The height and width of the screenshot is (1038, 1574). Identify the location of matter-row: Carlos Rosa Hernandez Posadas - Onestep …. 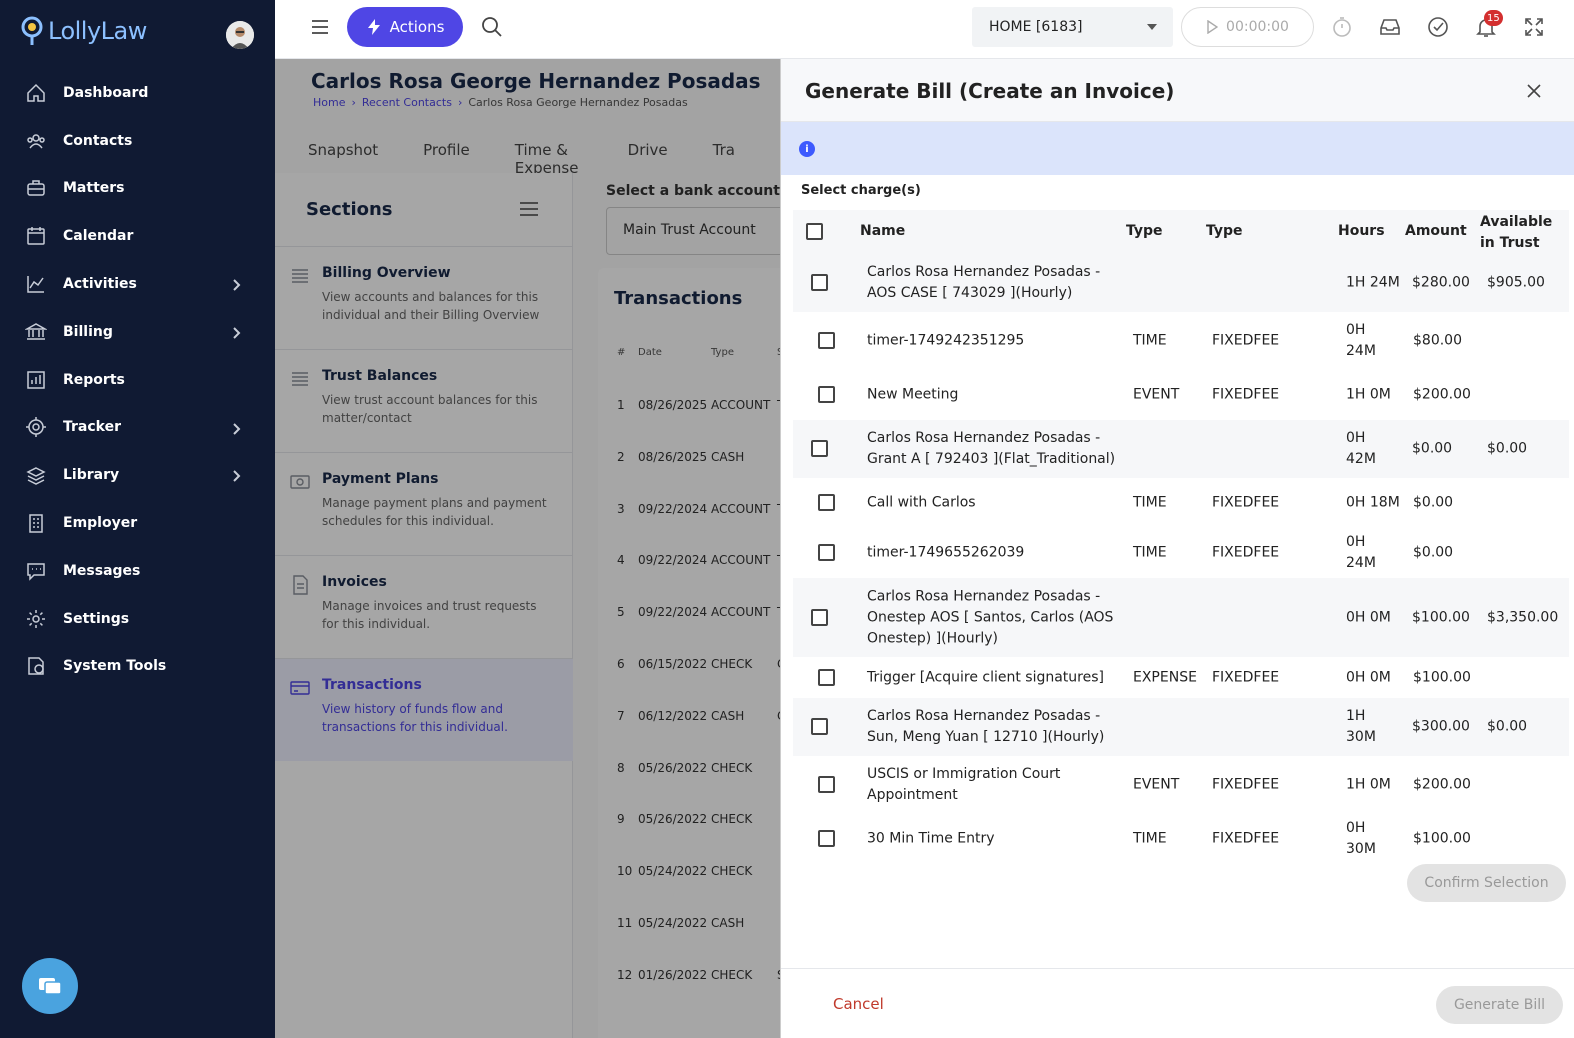
(1181, 617).